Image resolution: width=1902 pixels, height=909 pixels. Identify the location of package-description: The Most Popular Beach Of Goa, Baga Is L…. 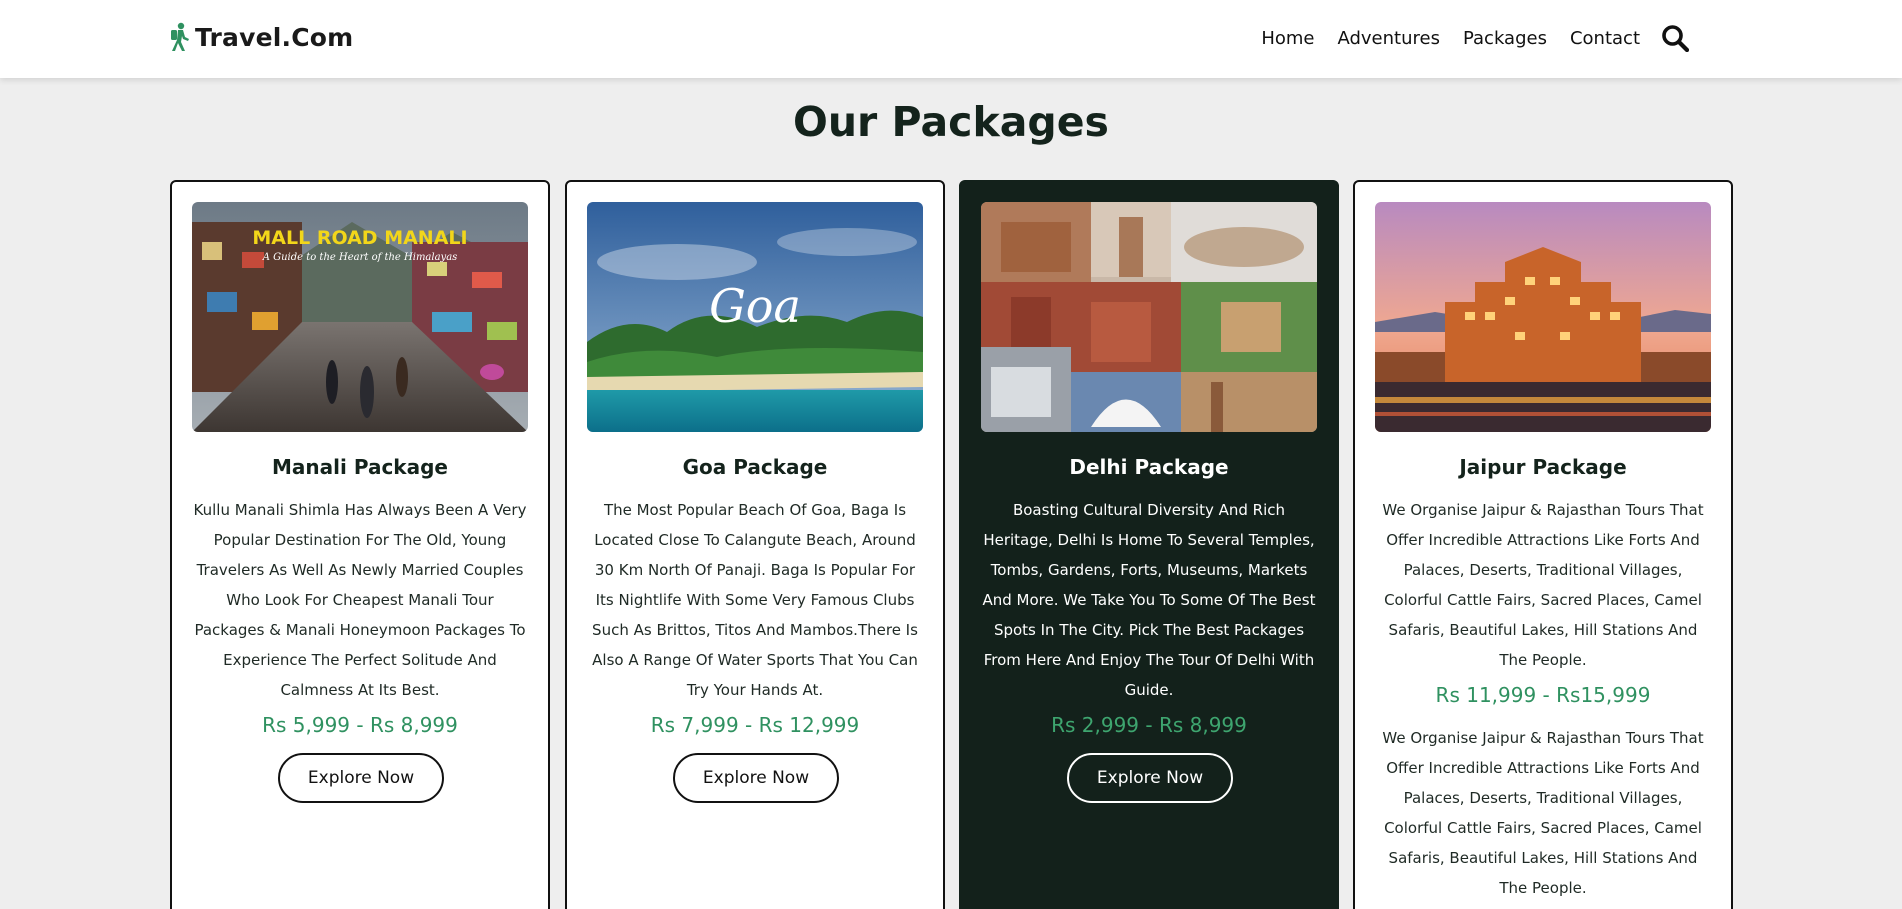
(755, 600).